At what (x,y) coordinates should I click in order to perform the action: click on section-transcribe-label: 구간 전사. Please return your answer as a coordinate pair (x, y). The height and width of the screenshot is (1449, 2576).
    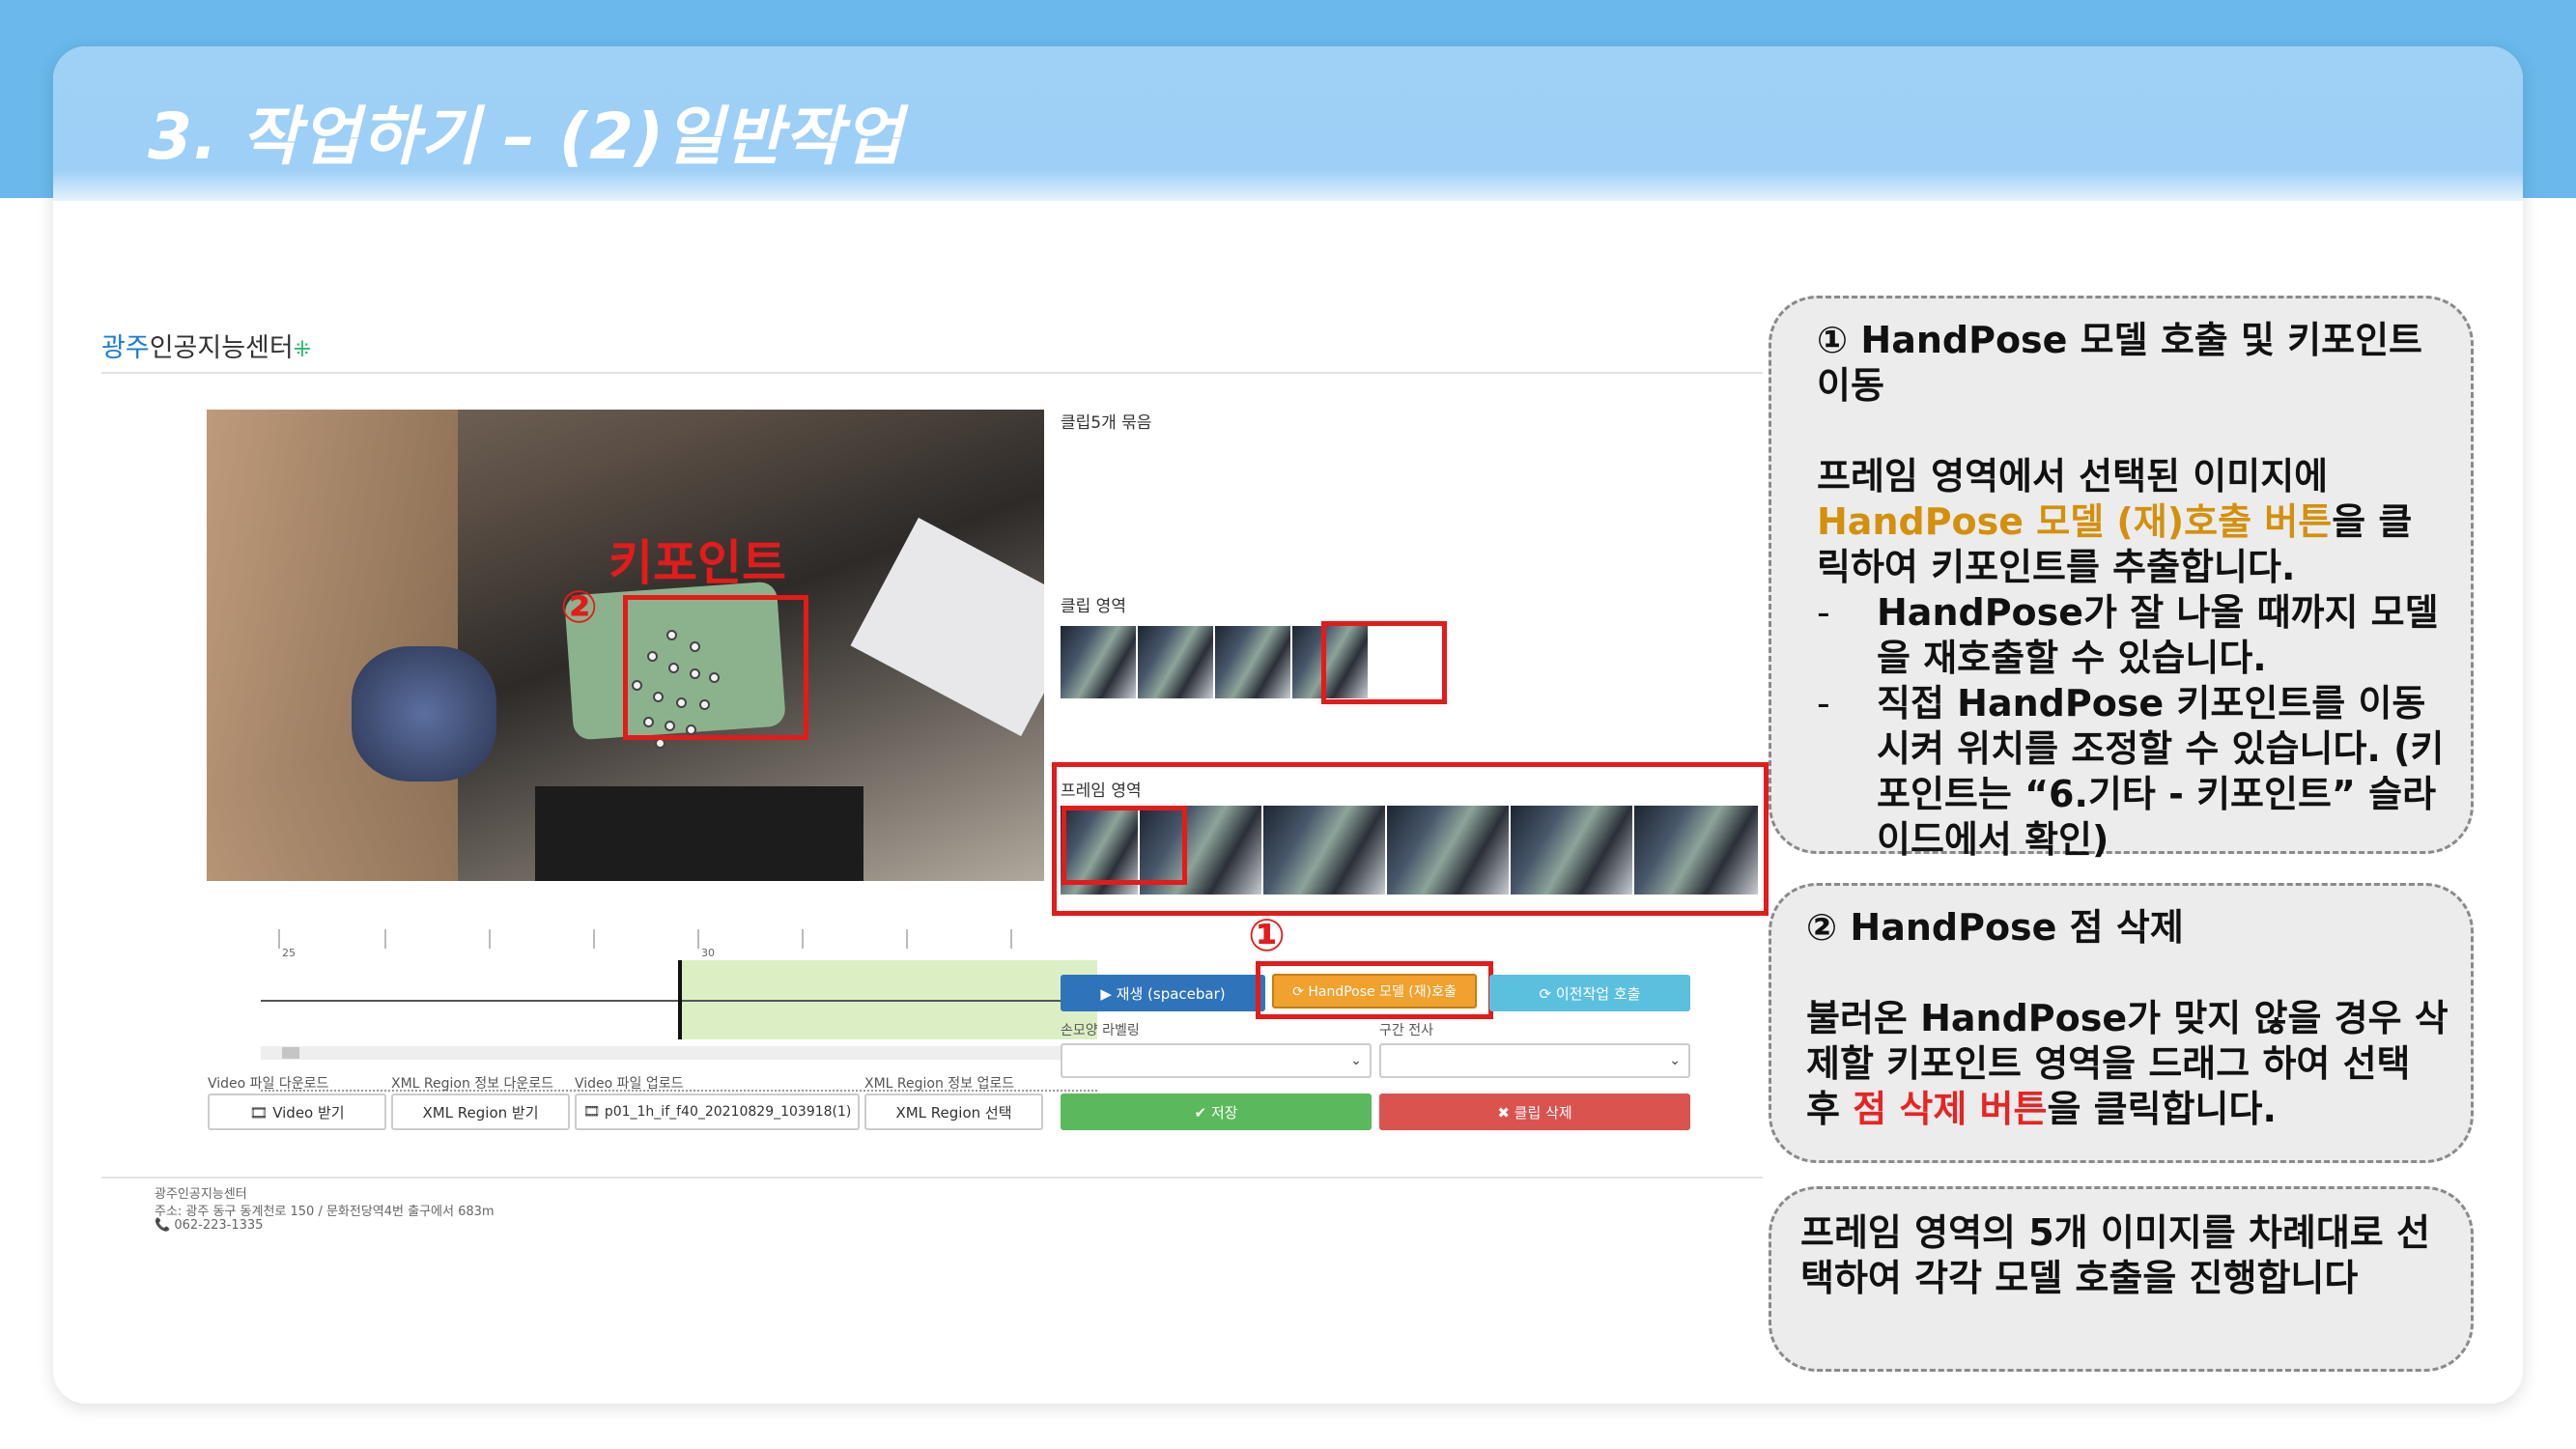
    Looking at the image, I should click on (1406, 1030).